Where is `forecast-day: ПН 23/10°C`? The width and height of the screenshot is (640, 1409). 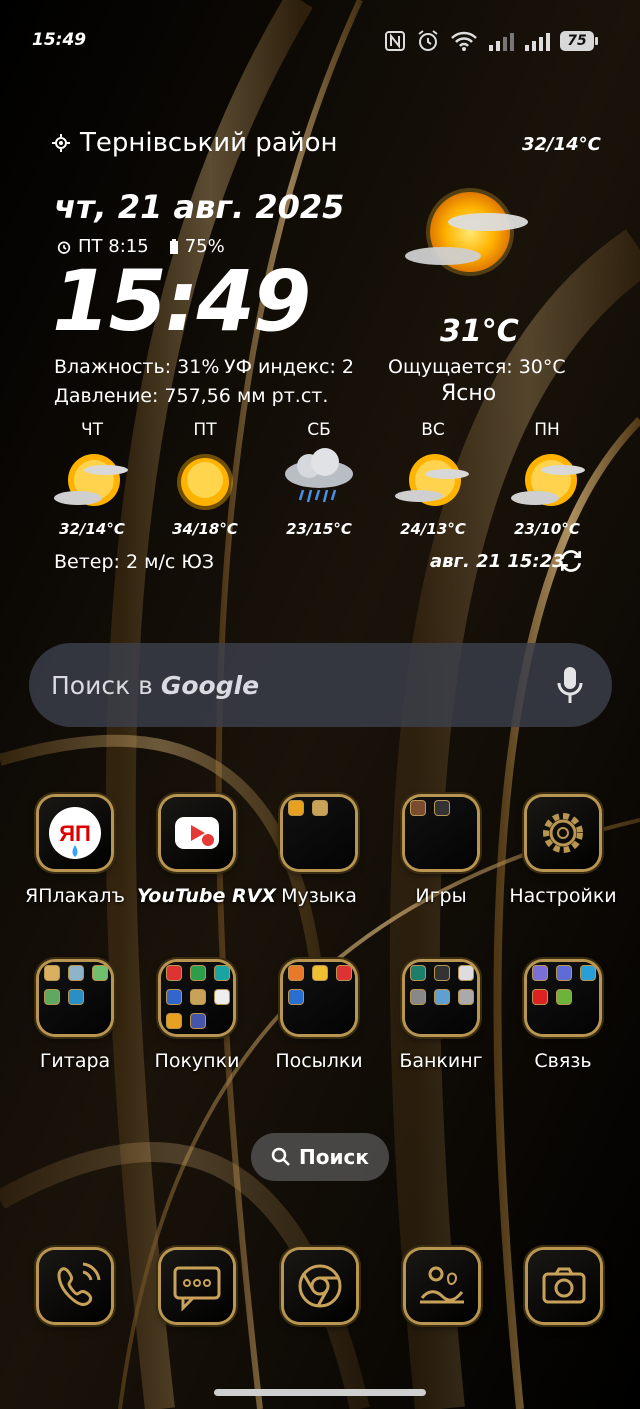 forecast-day: ПН 23/10°C is located at coordinates (547, 479).